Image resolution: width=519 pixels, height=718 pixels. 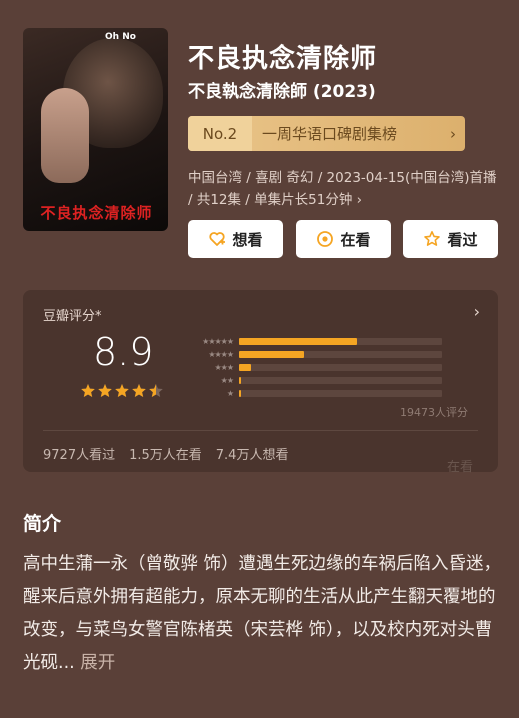 I want to click on mini-stars-icon: ★★★★★, so click(x=218, y=341).